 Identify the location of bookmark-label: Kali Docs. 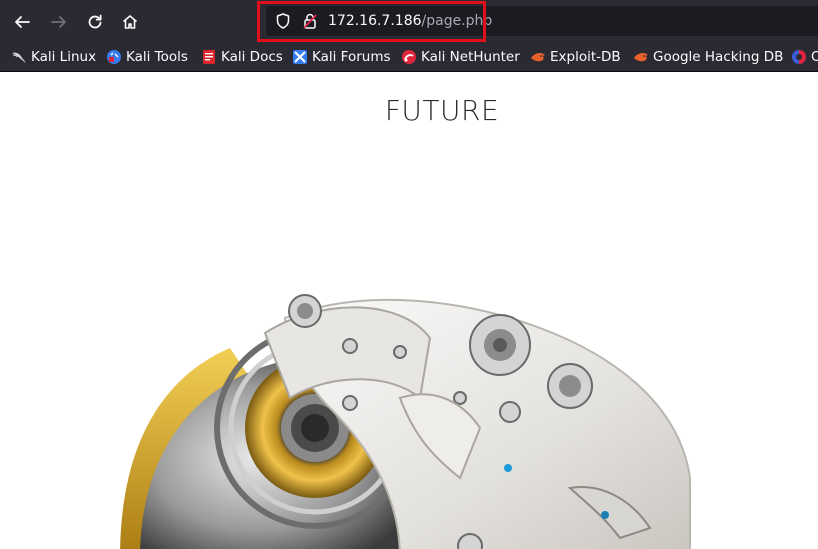
(252, 57).